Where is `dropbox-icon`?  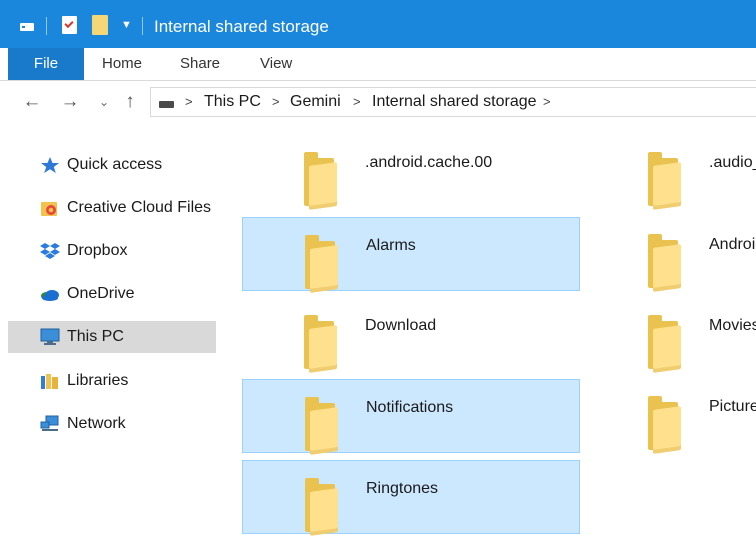
dropbox-icon is located at coordinates (50, 251).